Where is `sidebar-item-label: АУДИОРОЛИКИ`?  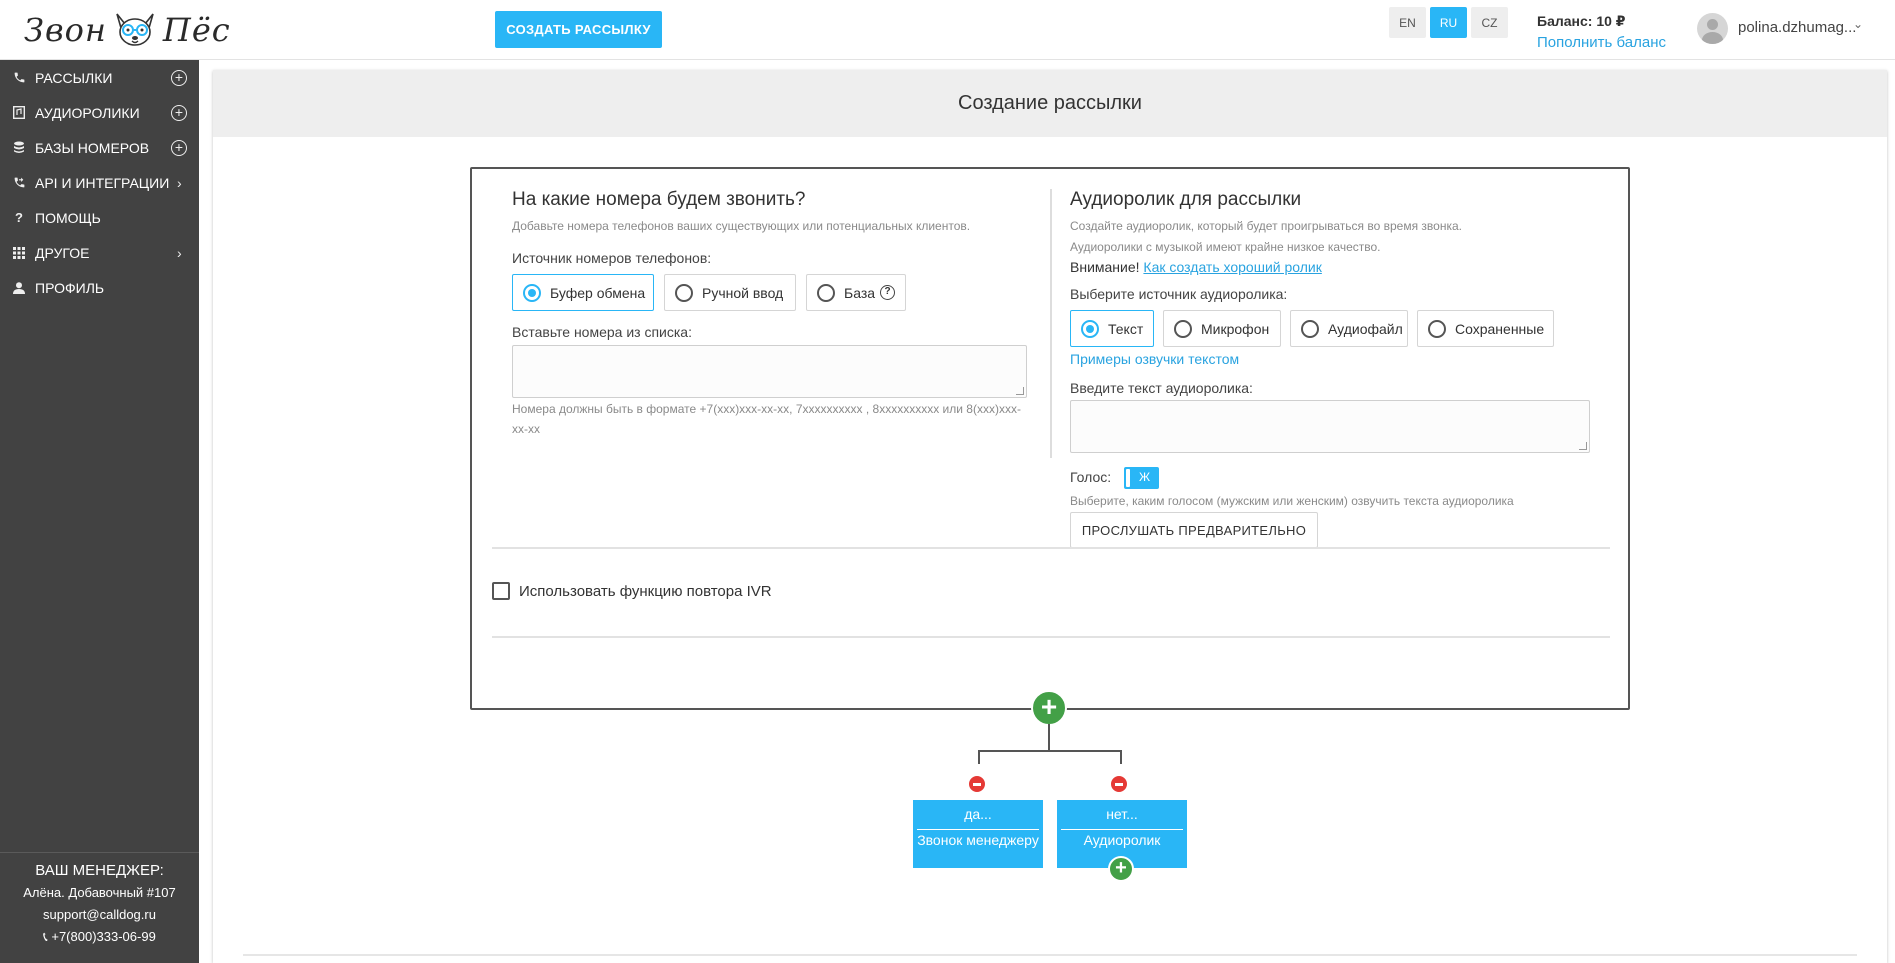 sidebar-item-label: АУДИОРОЛИКИ is located at coordinates (87, 112).